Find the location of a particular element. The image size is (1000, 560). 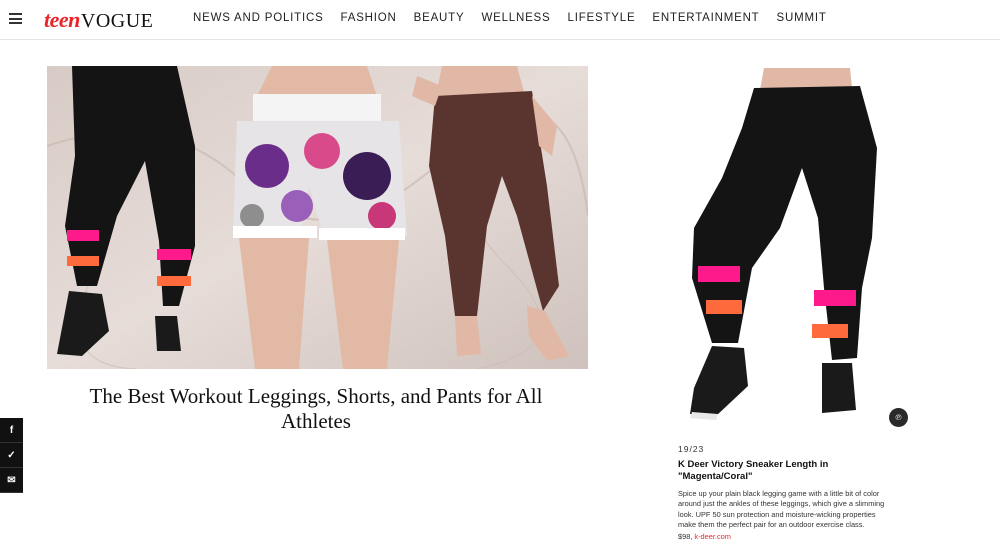

email-share-button: ✉ is located at coordinates (11, 480).